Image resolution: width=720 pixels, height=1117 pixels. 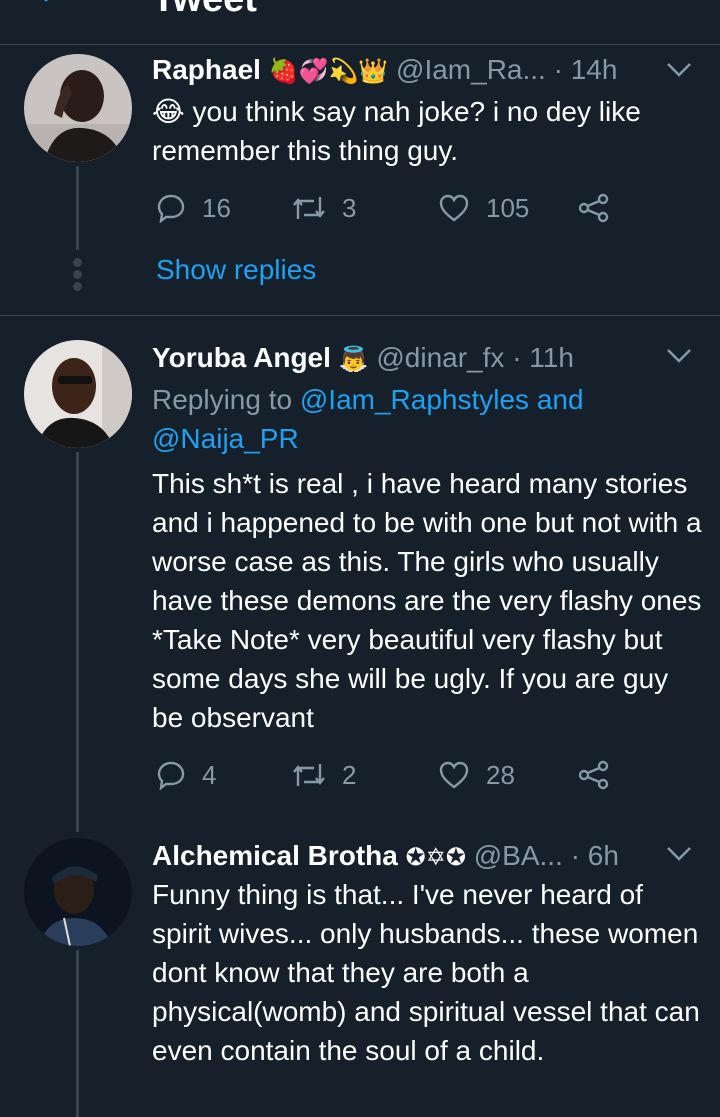 What do you see at coordinates (432, 208) in the screenshot?
I see `tweet-actions: 16 3 105` at bounding box center [432, 208].